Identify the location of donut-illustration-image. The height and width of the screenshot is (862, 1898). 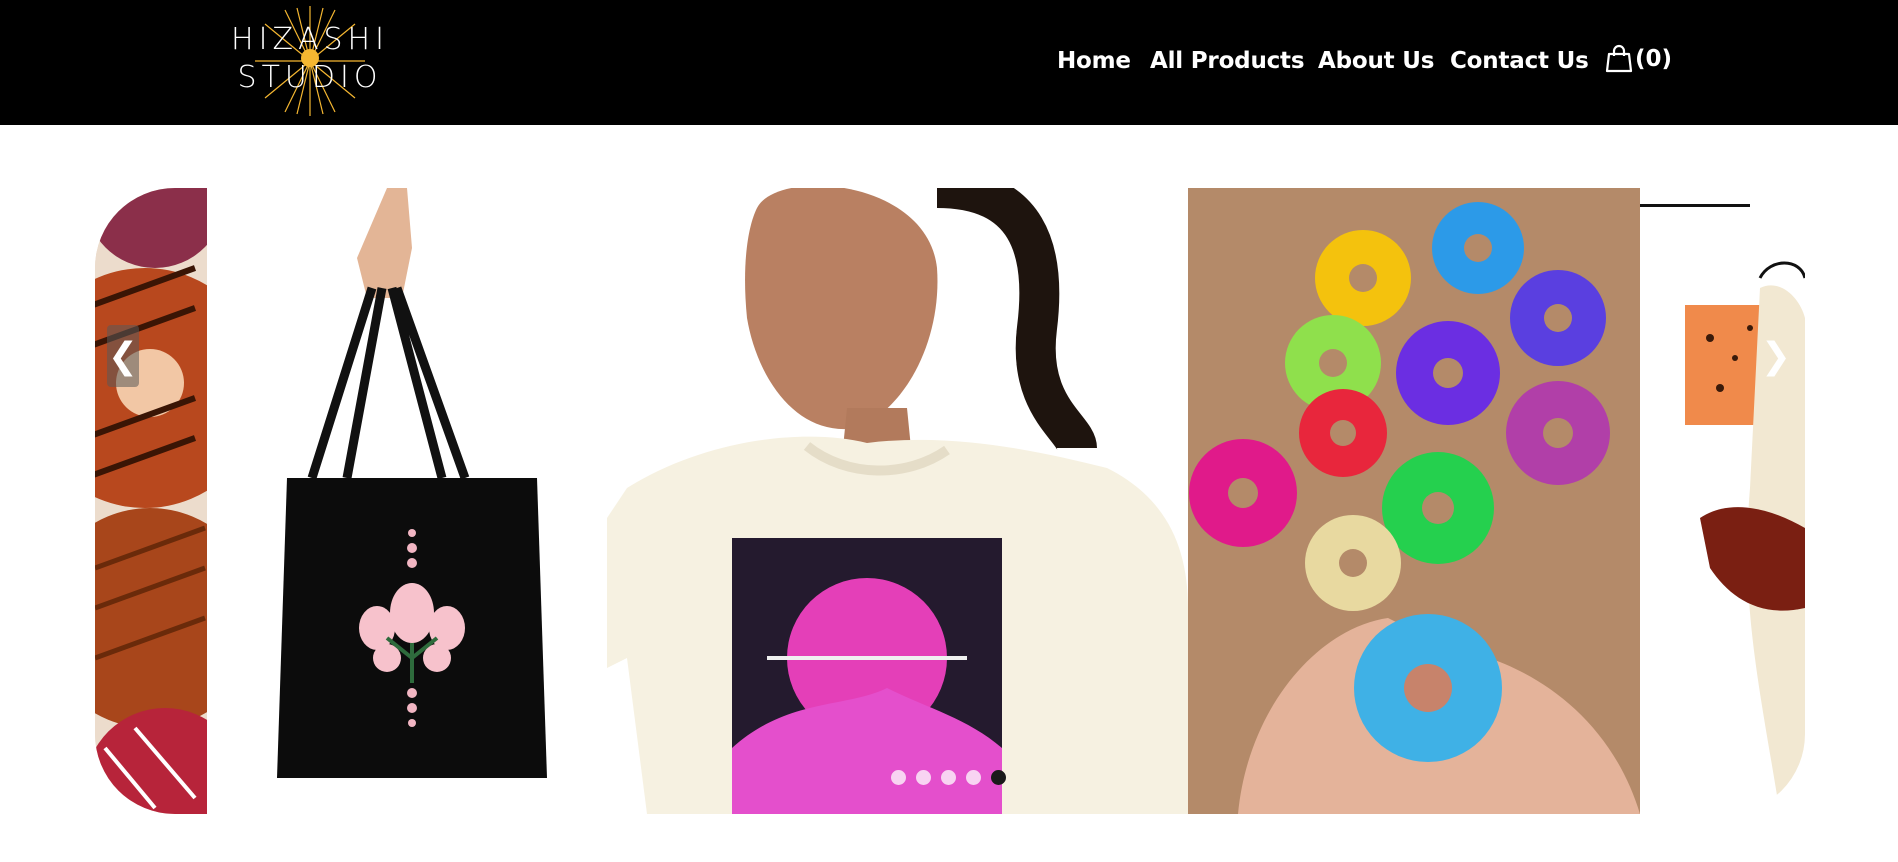
(151, 501).